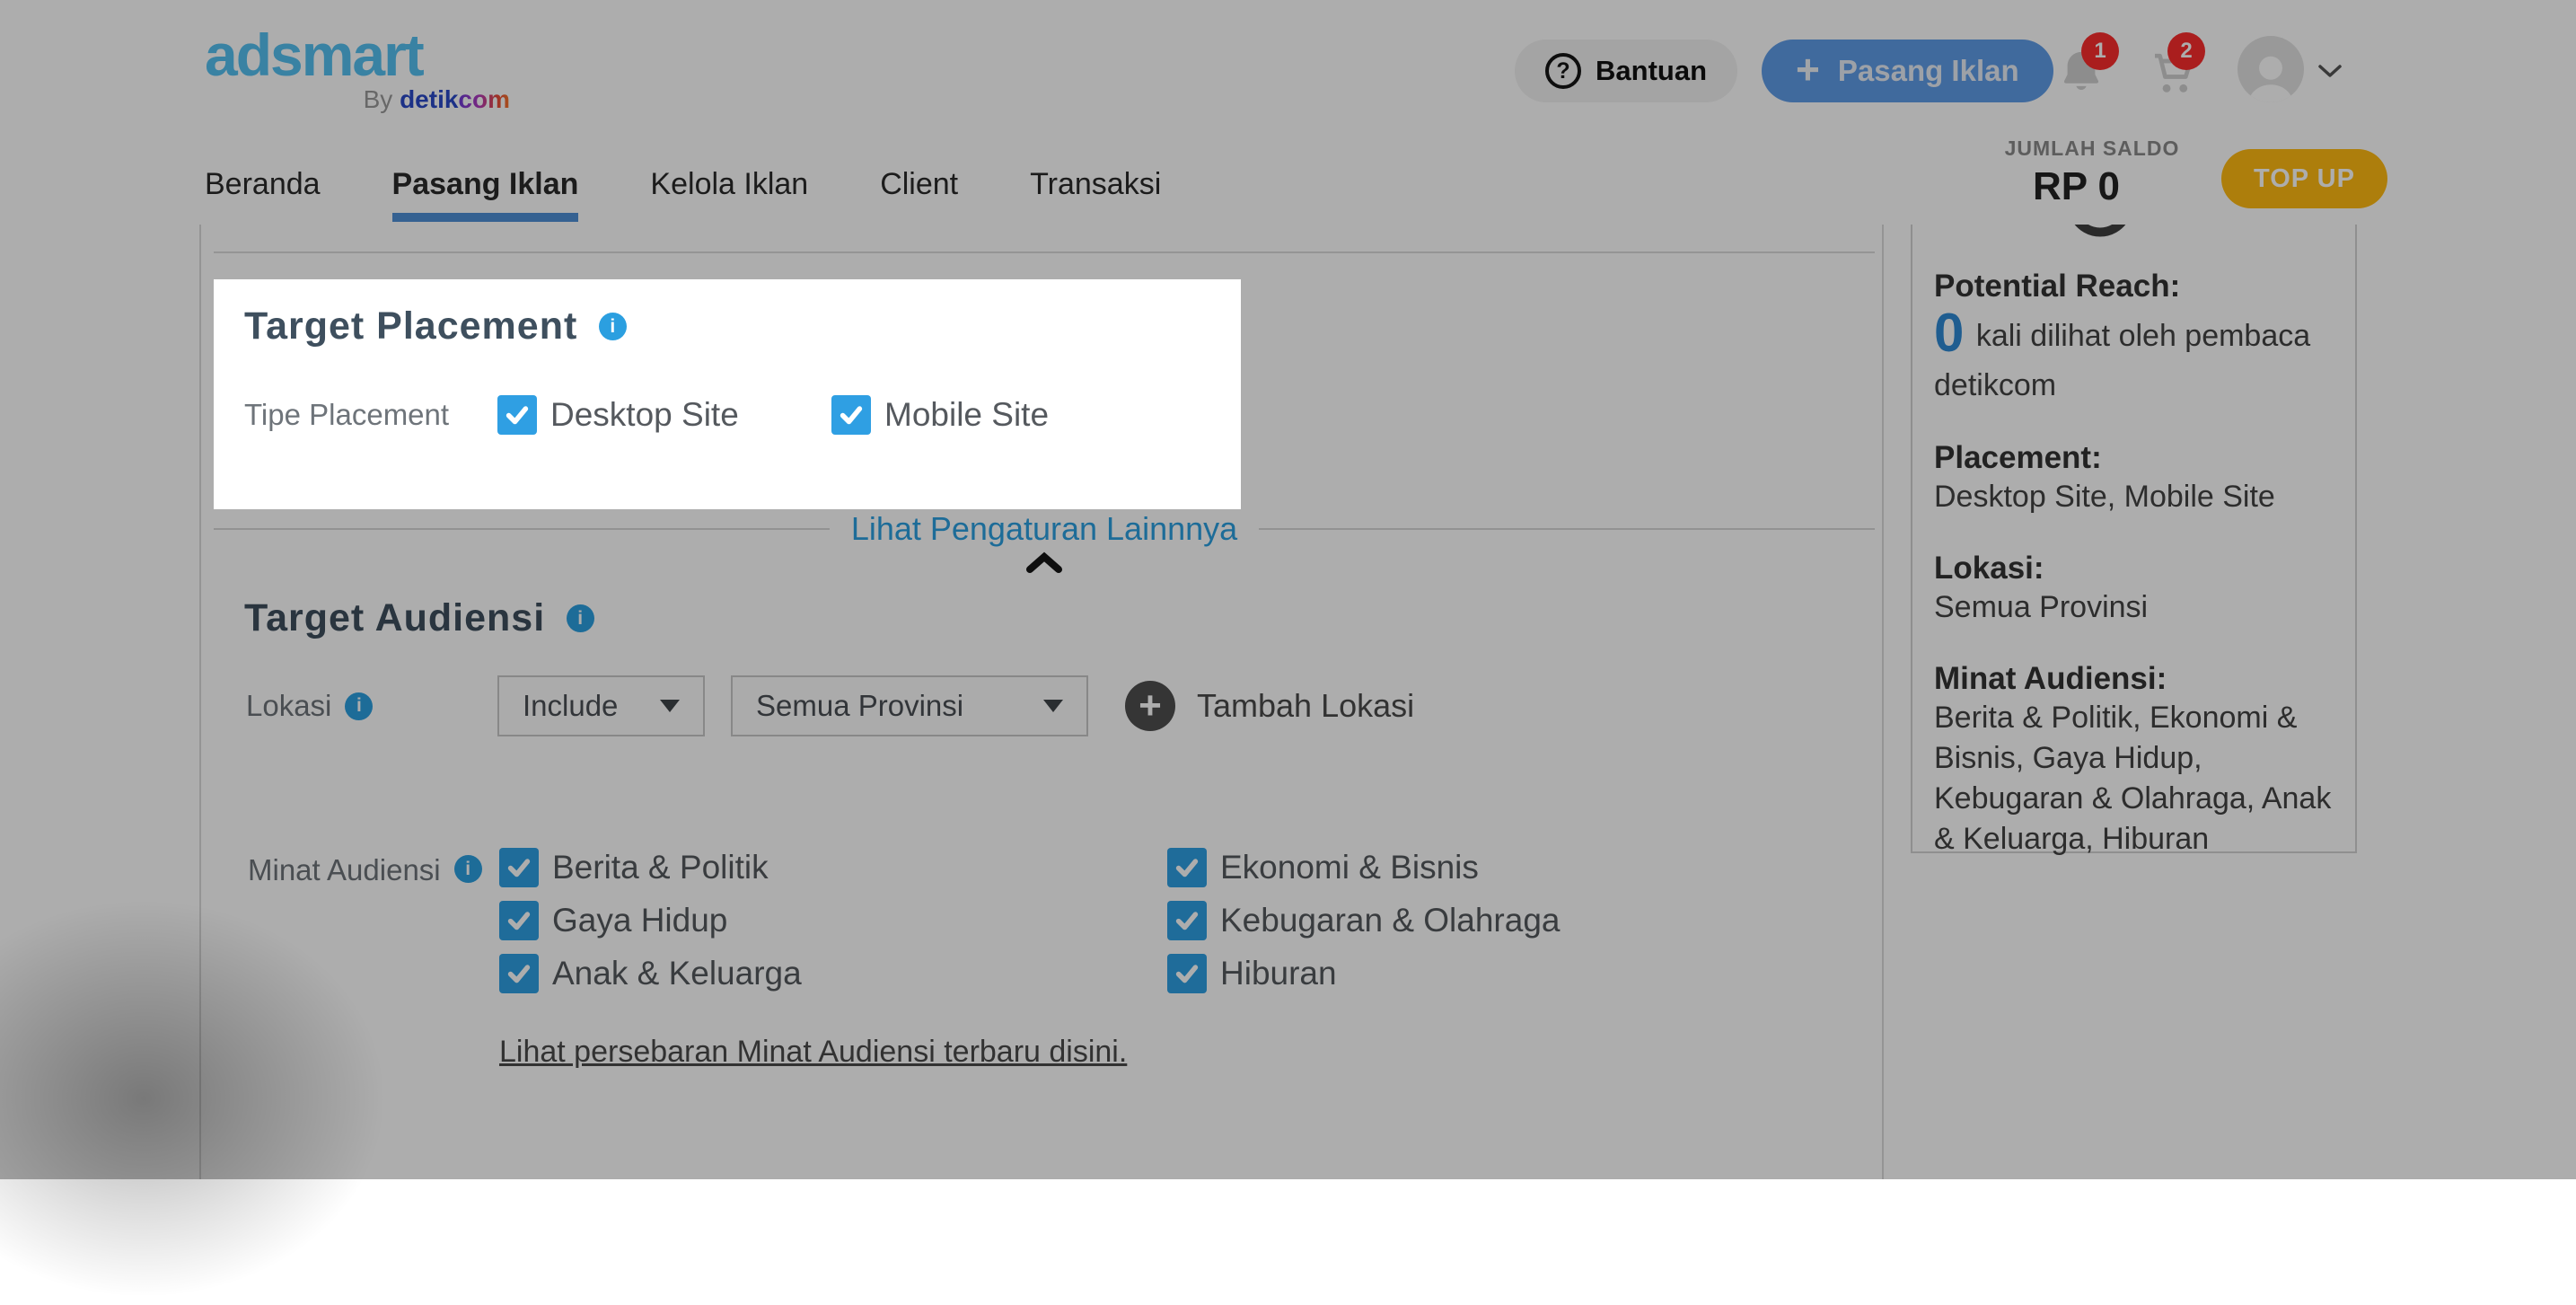  Describe the element at coordinates (967, 414) in the screenshot. I see `placement-option-label: Mobile Site` at that location.